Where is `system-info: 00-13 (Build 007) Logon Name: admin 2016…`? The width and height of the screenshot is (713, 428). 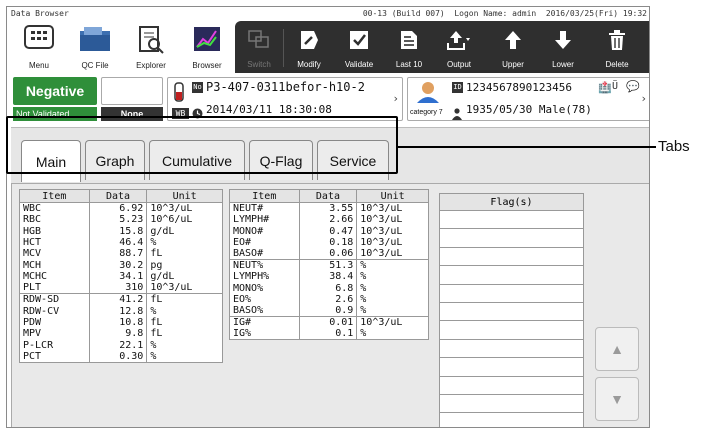 system-info: 00-13 (Build 007) Logon Name: admin 2016… is located at coordinates (504, 13).